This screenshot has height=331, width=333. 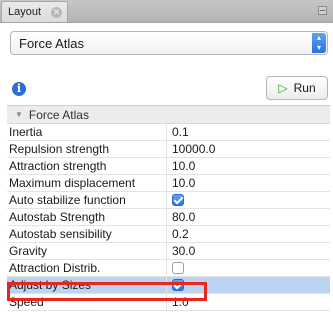 I want to click on property-name: Auto stabilize function, so click(x=87, y=200).